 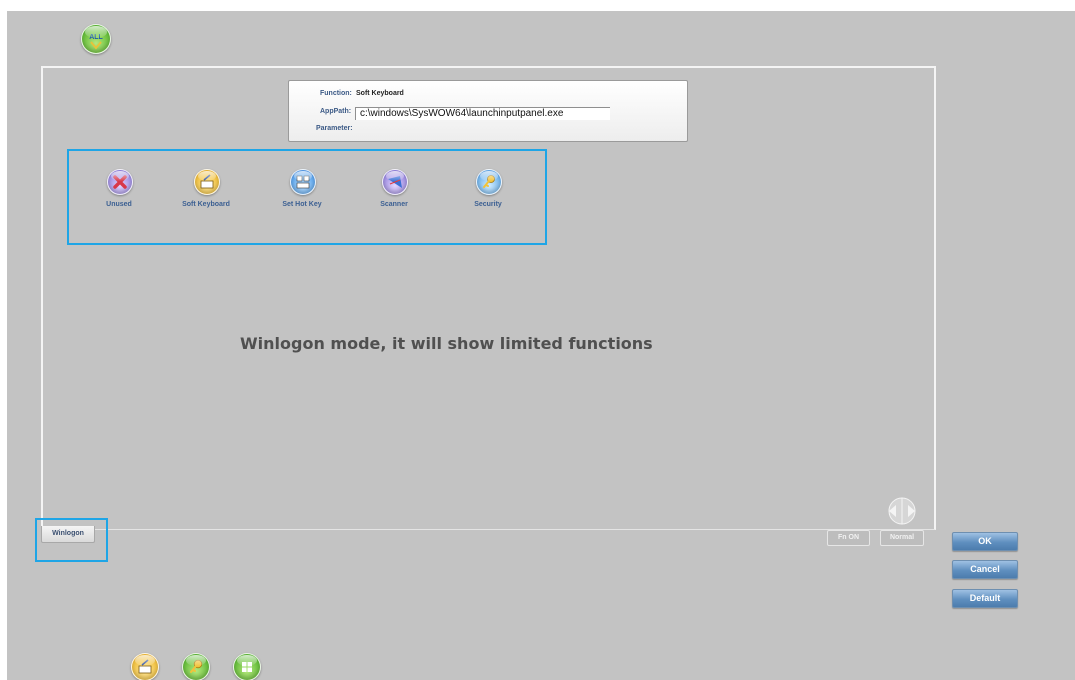 What do you see at coordinates (488, 204) in the screenshot?
I see `function-label-security: Security` at bounding box center [488, 204].